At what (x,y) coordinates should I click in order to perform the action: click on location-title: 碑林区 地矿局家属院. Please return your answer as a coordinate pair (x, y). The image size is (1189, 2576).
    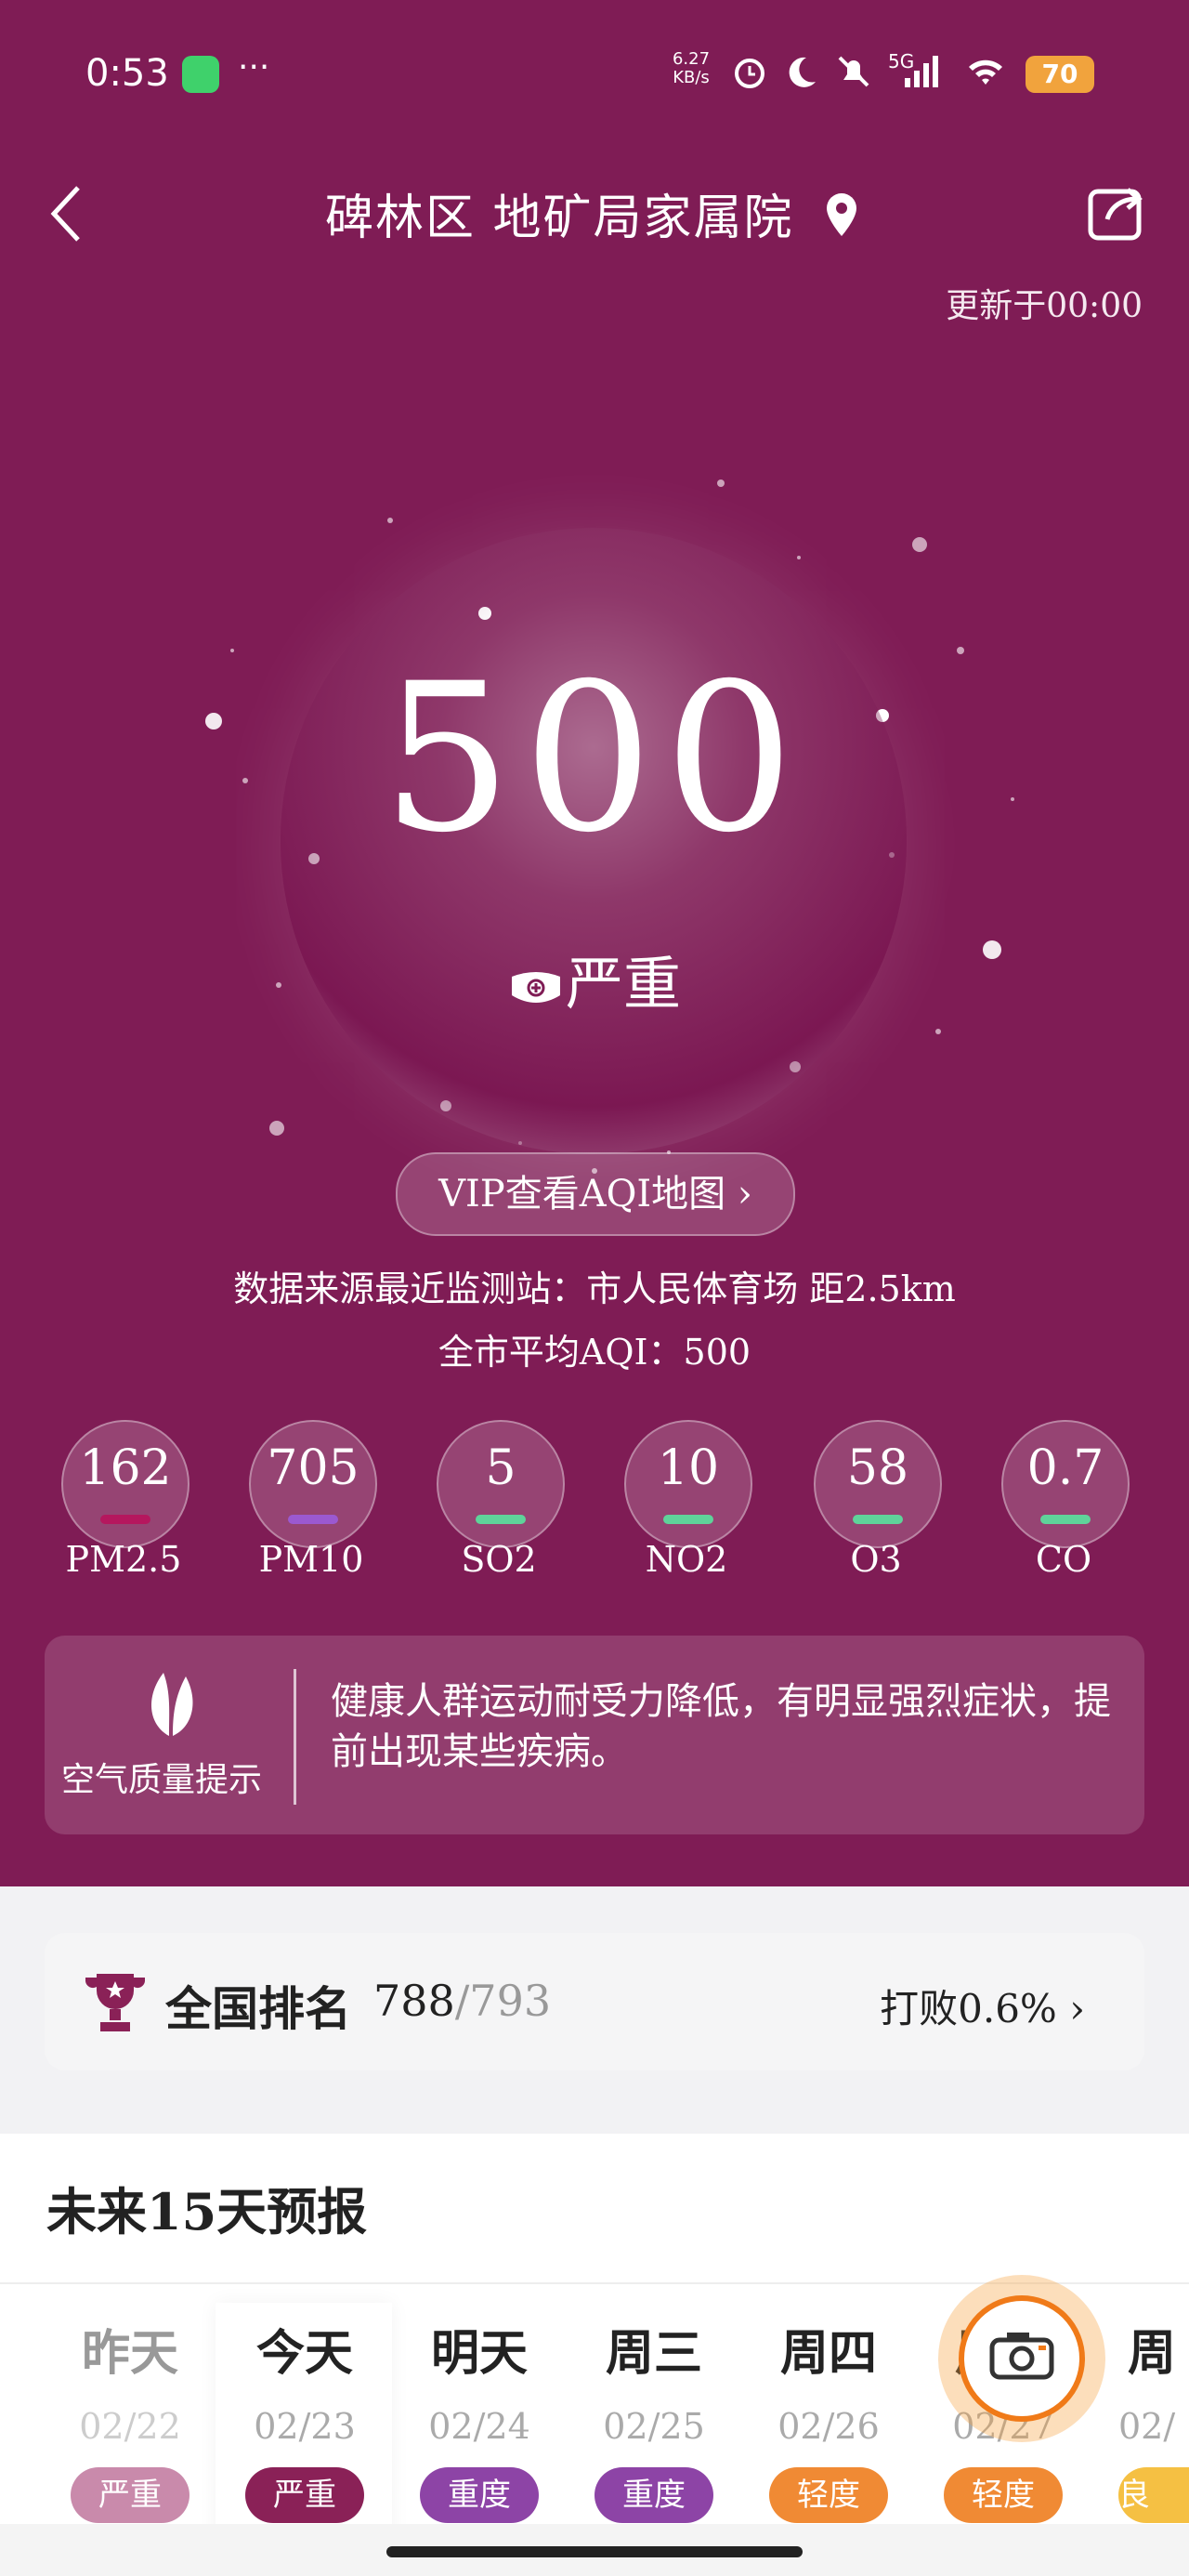
    Looking at the image, I should click on (559, 213).